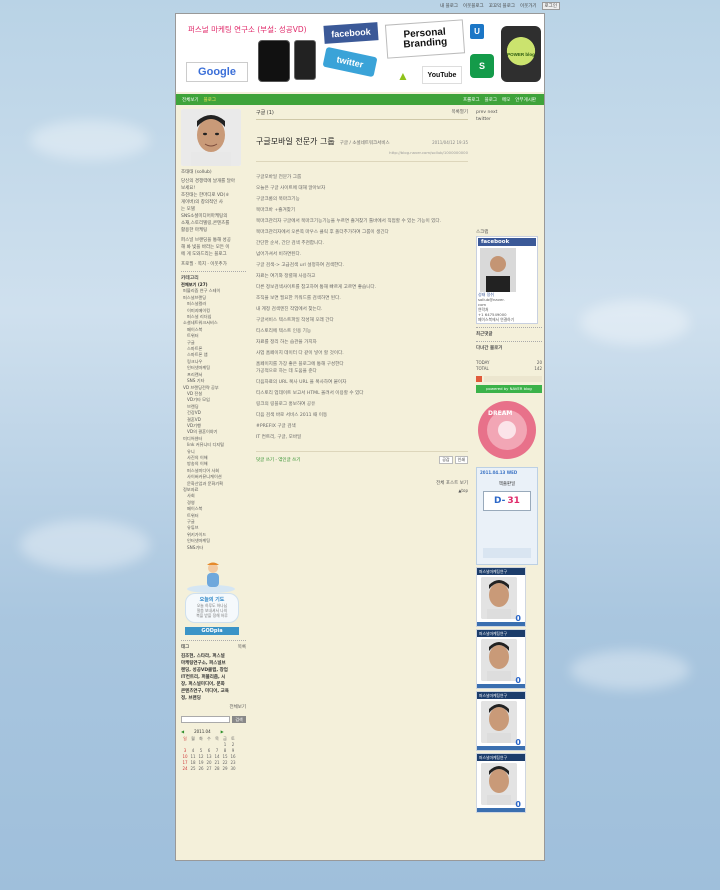 The height and width of the screenshot is (890, 720). What do you see at coordinates (482, 232) in the screenshot?
I see `scrap-label: 스크랩` at bounding box center [482, 232].